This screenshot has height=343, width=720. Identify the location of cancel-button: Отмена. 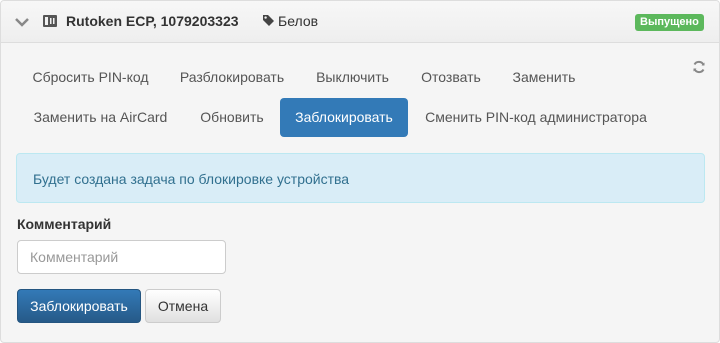
(183, 306).